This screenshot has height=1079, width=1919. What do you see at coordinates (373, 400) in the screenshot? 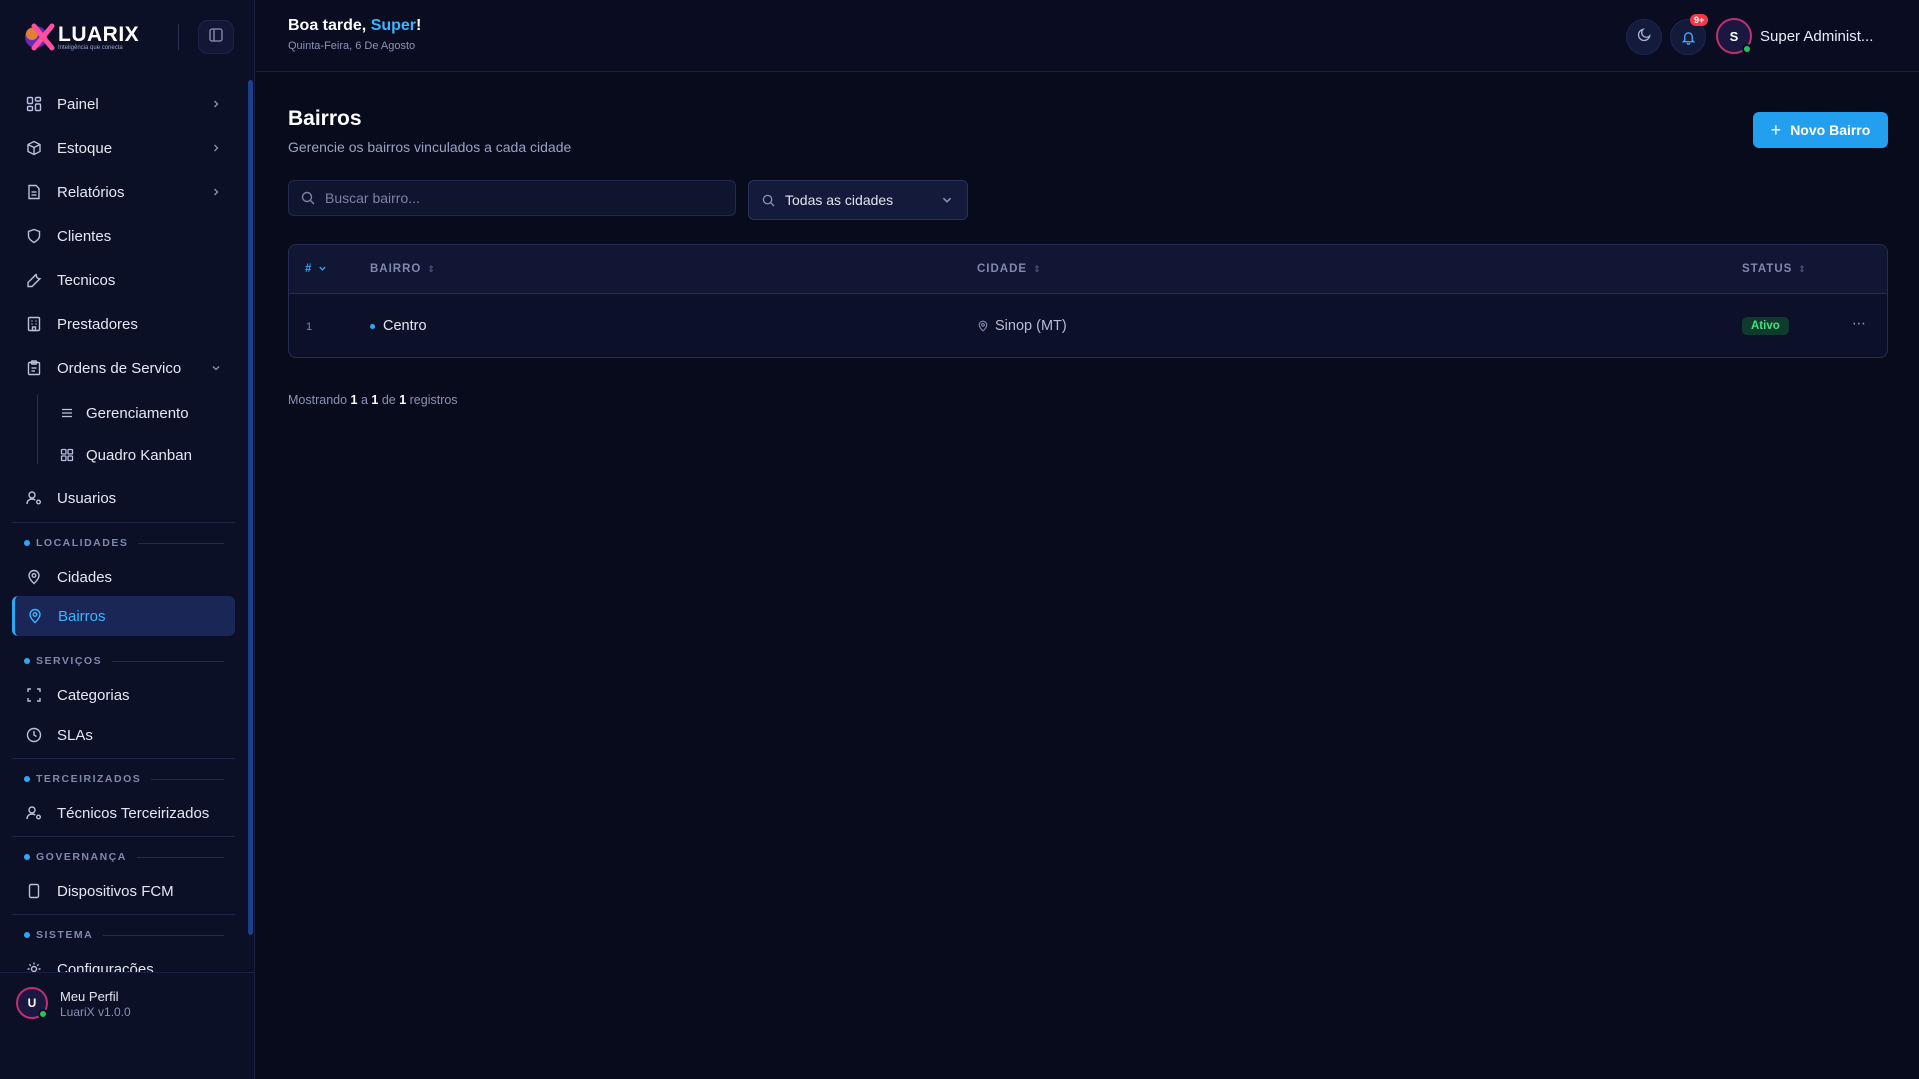
I see `pagination-summary: Mostrando 1 a 1 de 1 registros` at bounding box center [373, 400].